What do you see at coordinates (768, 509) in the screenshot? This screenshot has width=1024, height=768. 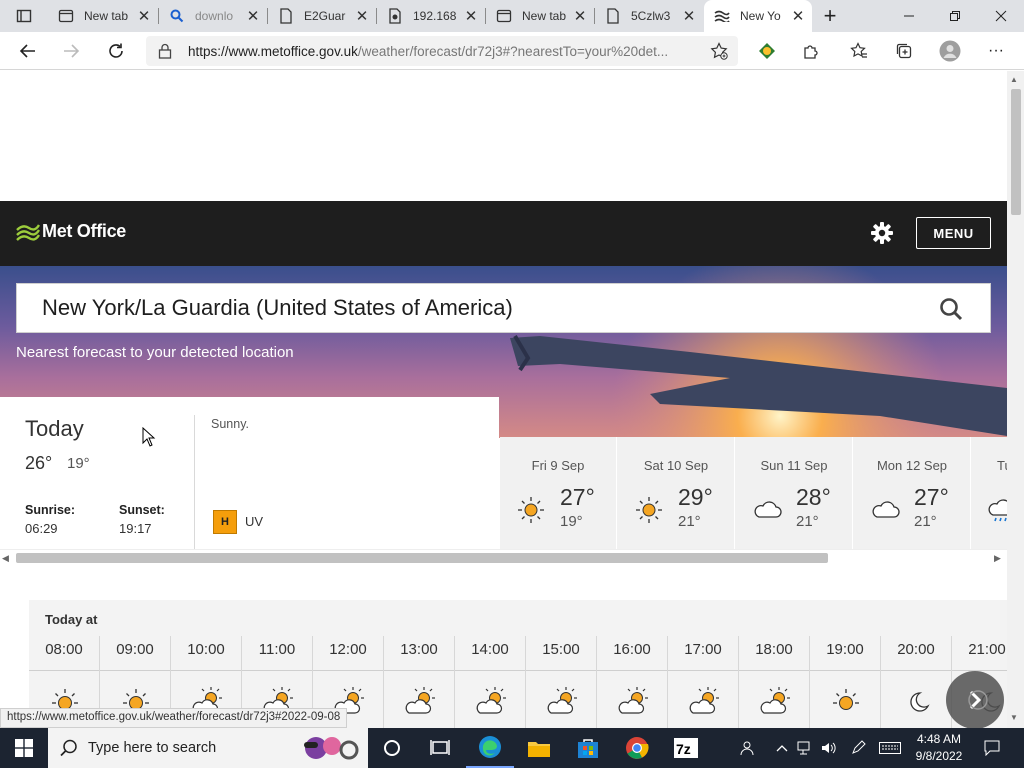 I see `cloud-icon` at bounding box center [768, 509].